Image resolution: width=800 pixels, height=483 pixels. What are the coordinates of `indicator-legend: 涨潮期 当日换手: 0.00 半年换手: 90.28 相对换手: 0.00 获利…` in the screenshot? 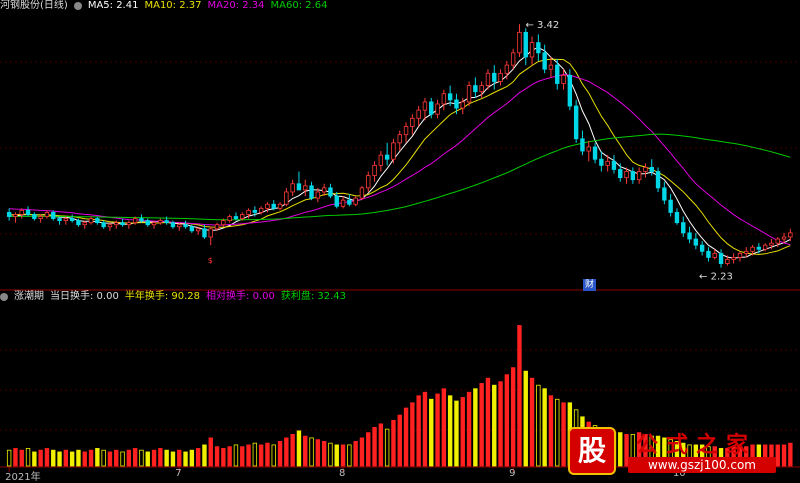 It's located at (173, 297).